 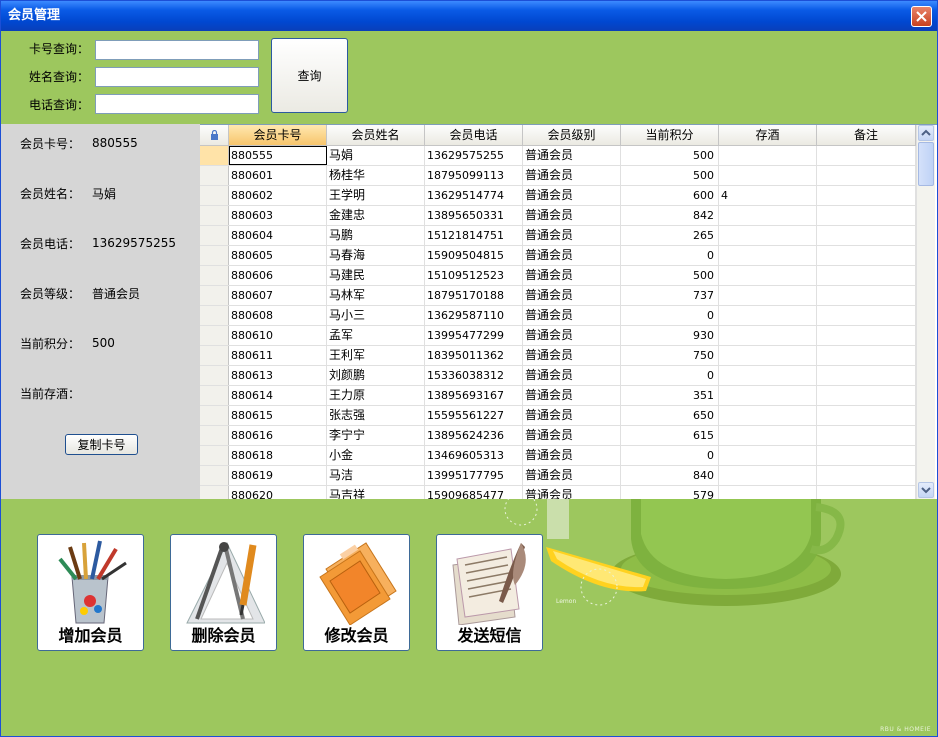 What do you see at coordinates (278, 215) in the screenshot?
I see `cell-card: 880603` at bounding box center [278, 215].